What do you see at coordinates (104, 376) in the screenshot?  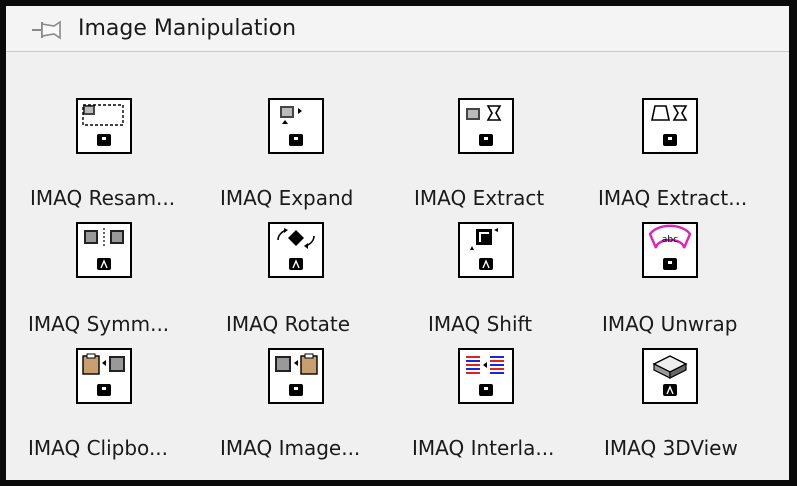 I see `clipboard-to-image-icon` at bounding box center [104, 376].